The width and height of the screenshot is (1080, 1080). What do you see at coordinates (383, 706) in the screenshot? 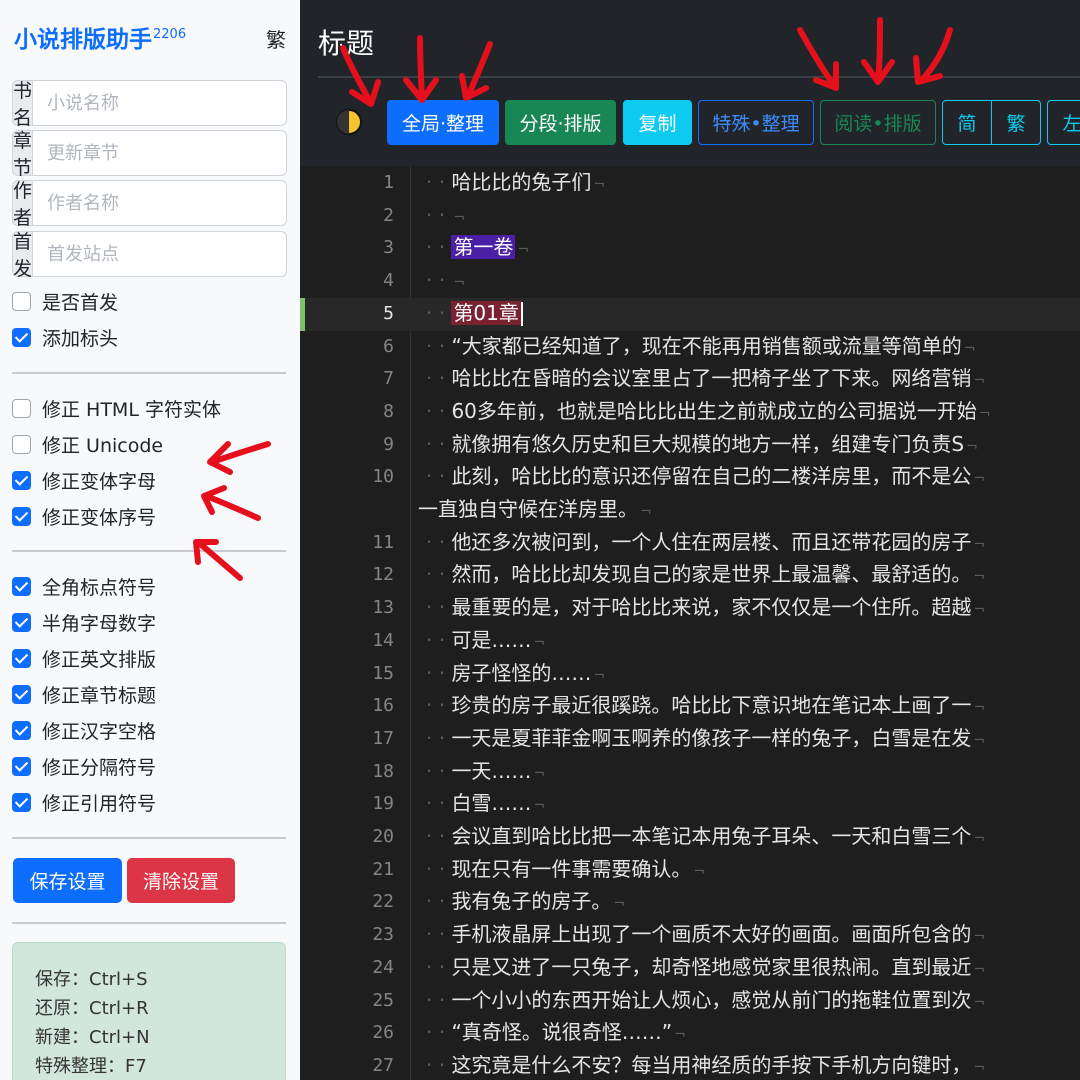
I see `line-number: 16` at bounding box center [383, 706].